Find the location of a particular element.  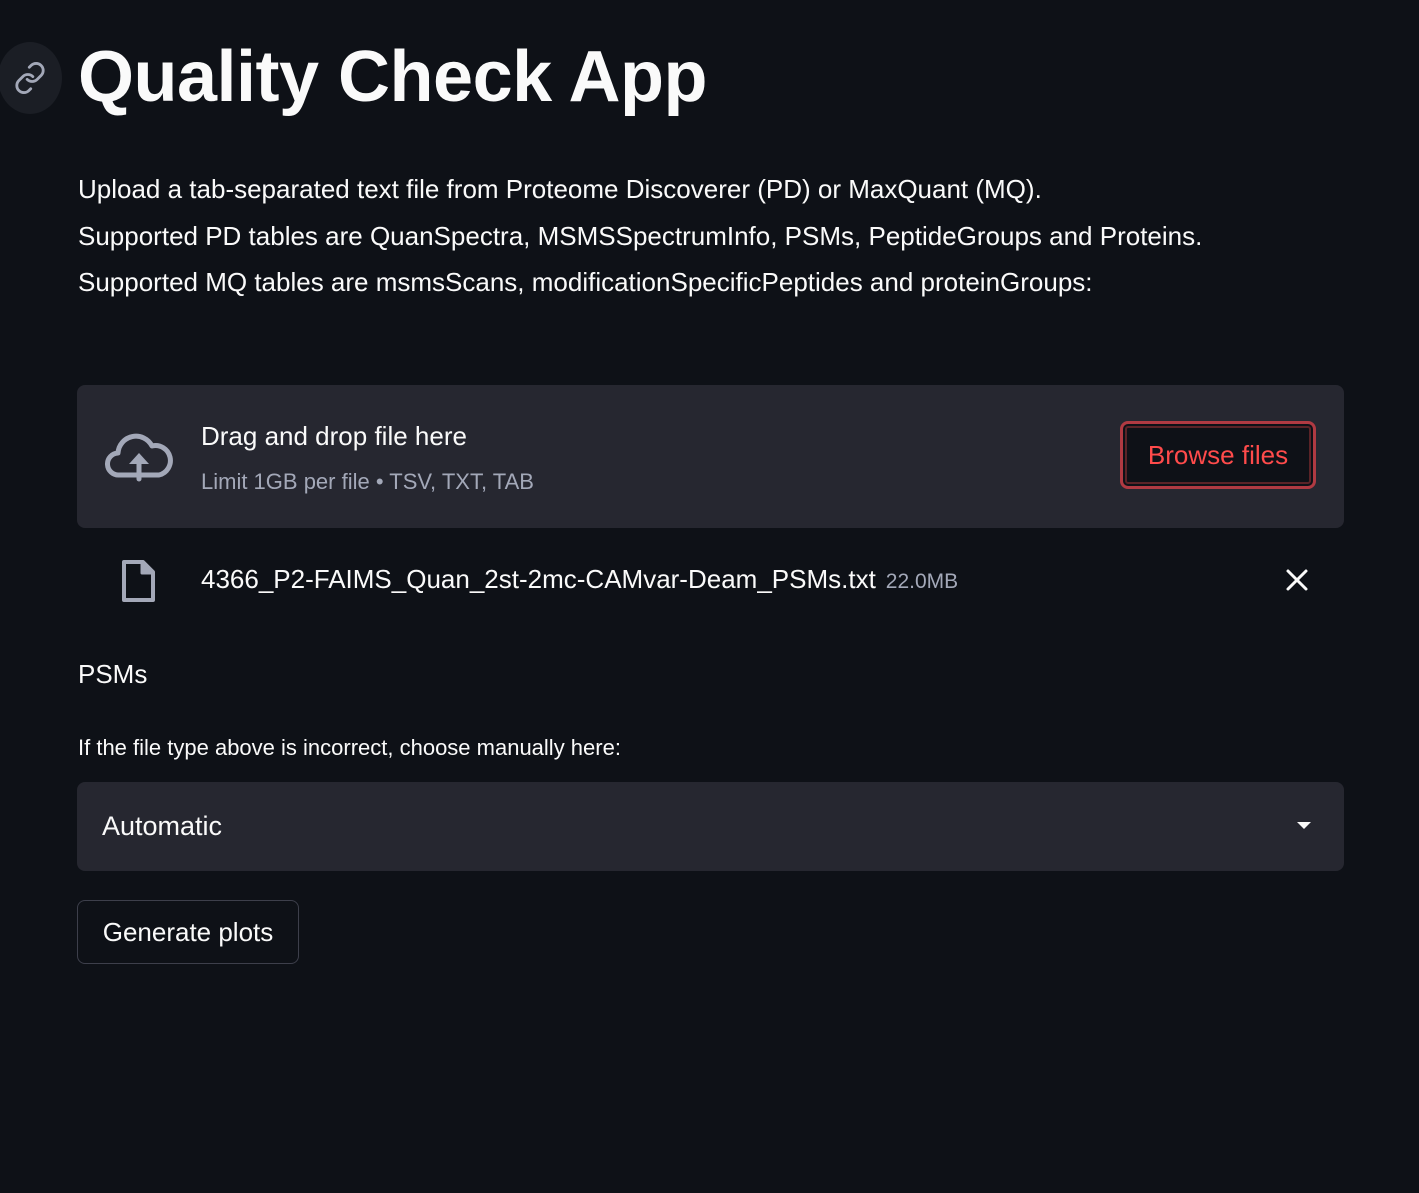

link-icon is located at coordinates (30, 78).